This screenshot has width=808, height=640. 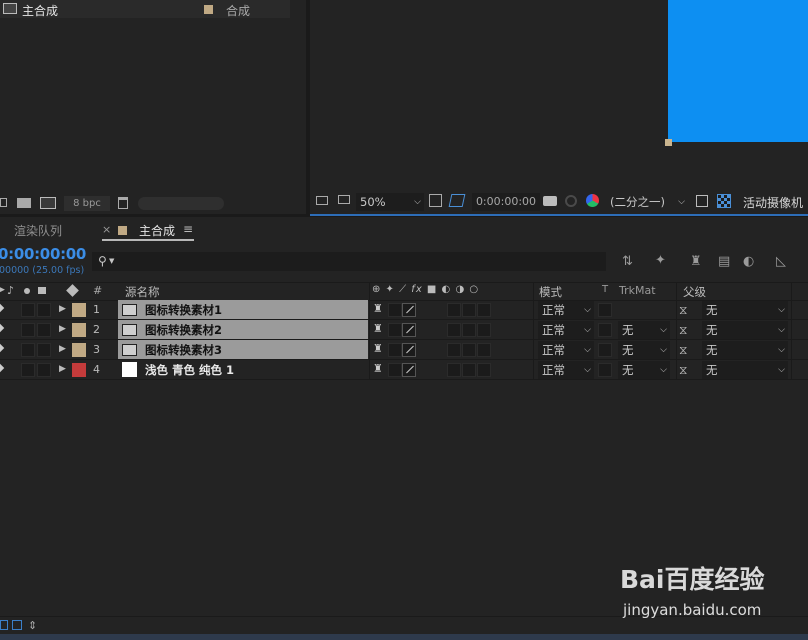 I want to click on solid-layer-preview, so click(x=738, y=71).